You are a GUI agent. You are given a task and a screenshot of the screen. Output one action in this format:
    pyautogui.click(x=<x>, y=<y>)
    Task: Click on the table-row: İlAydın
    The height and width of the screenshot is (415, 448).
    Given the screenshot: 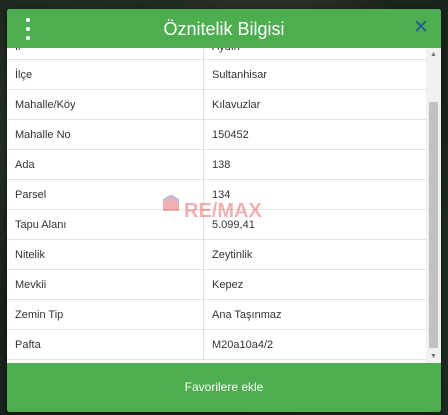 What is the action you would take?
    pyautogui.click(x=216, y=54)
    